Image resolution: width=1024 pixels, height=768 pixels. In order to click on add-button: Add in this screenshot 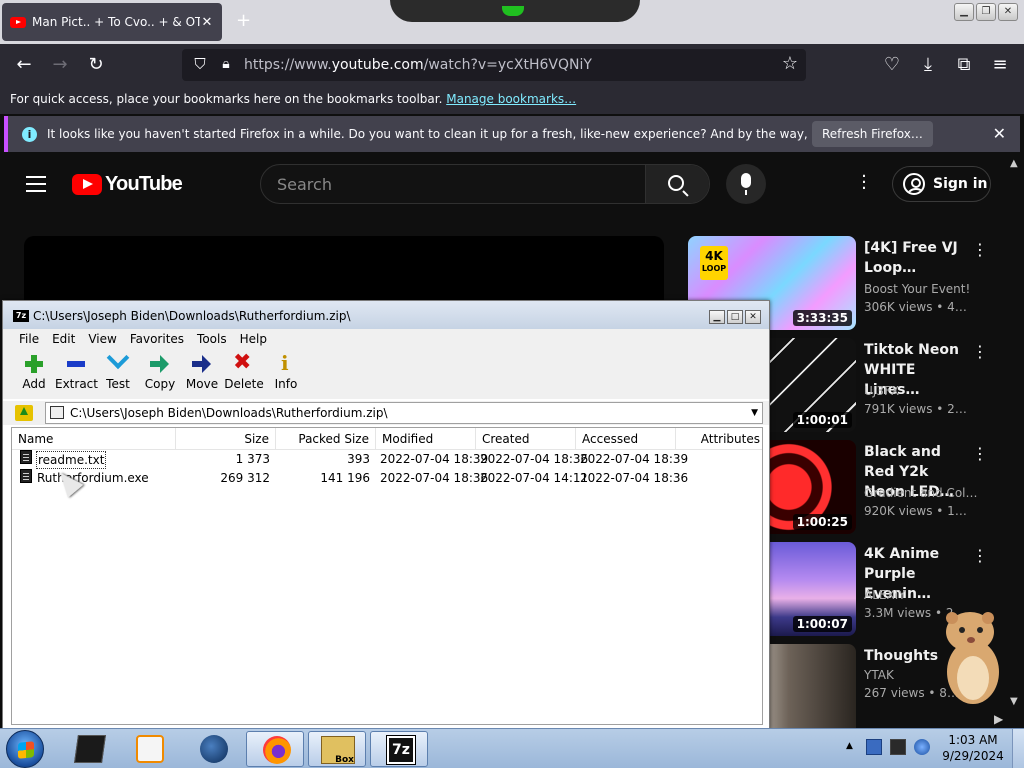, I will do `click(34, 374)`.